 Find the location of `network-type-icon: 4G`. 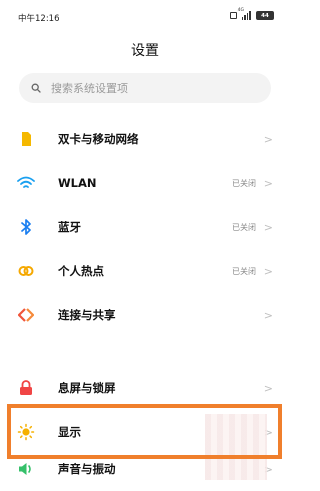

network-type-icon: 4G is located at coordinates (240, 10).